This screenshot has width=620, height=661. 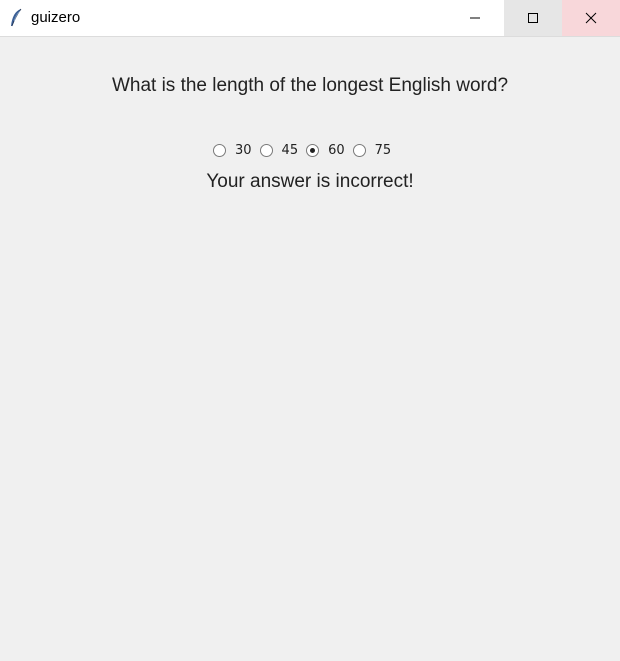 I want to click on option-label: 45, so click(x=290, y=150).